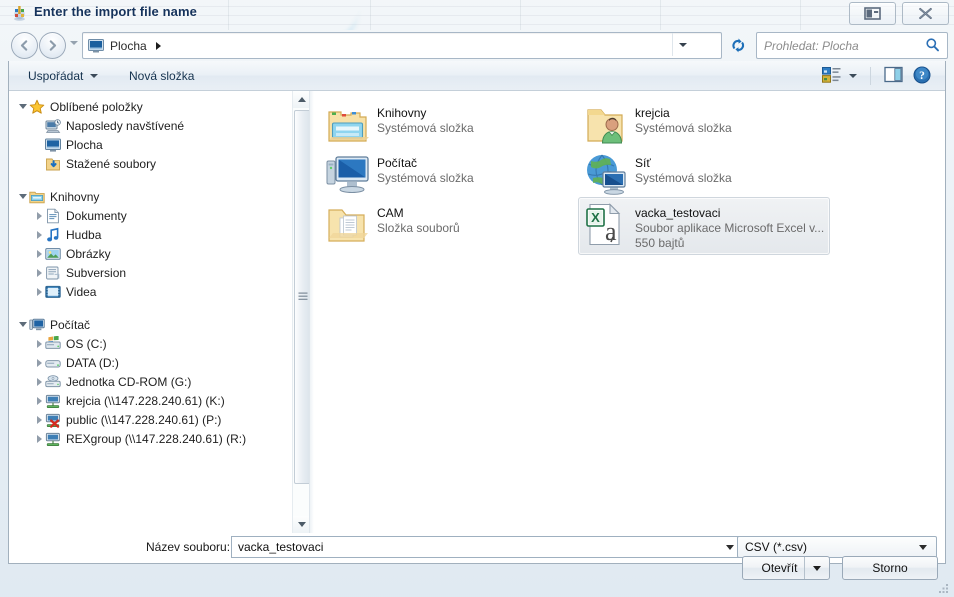  I want to click on file-meta: CAM Složka souborů, so click(418, 219).